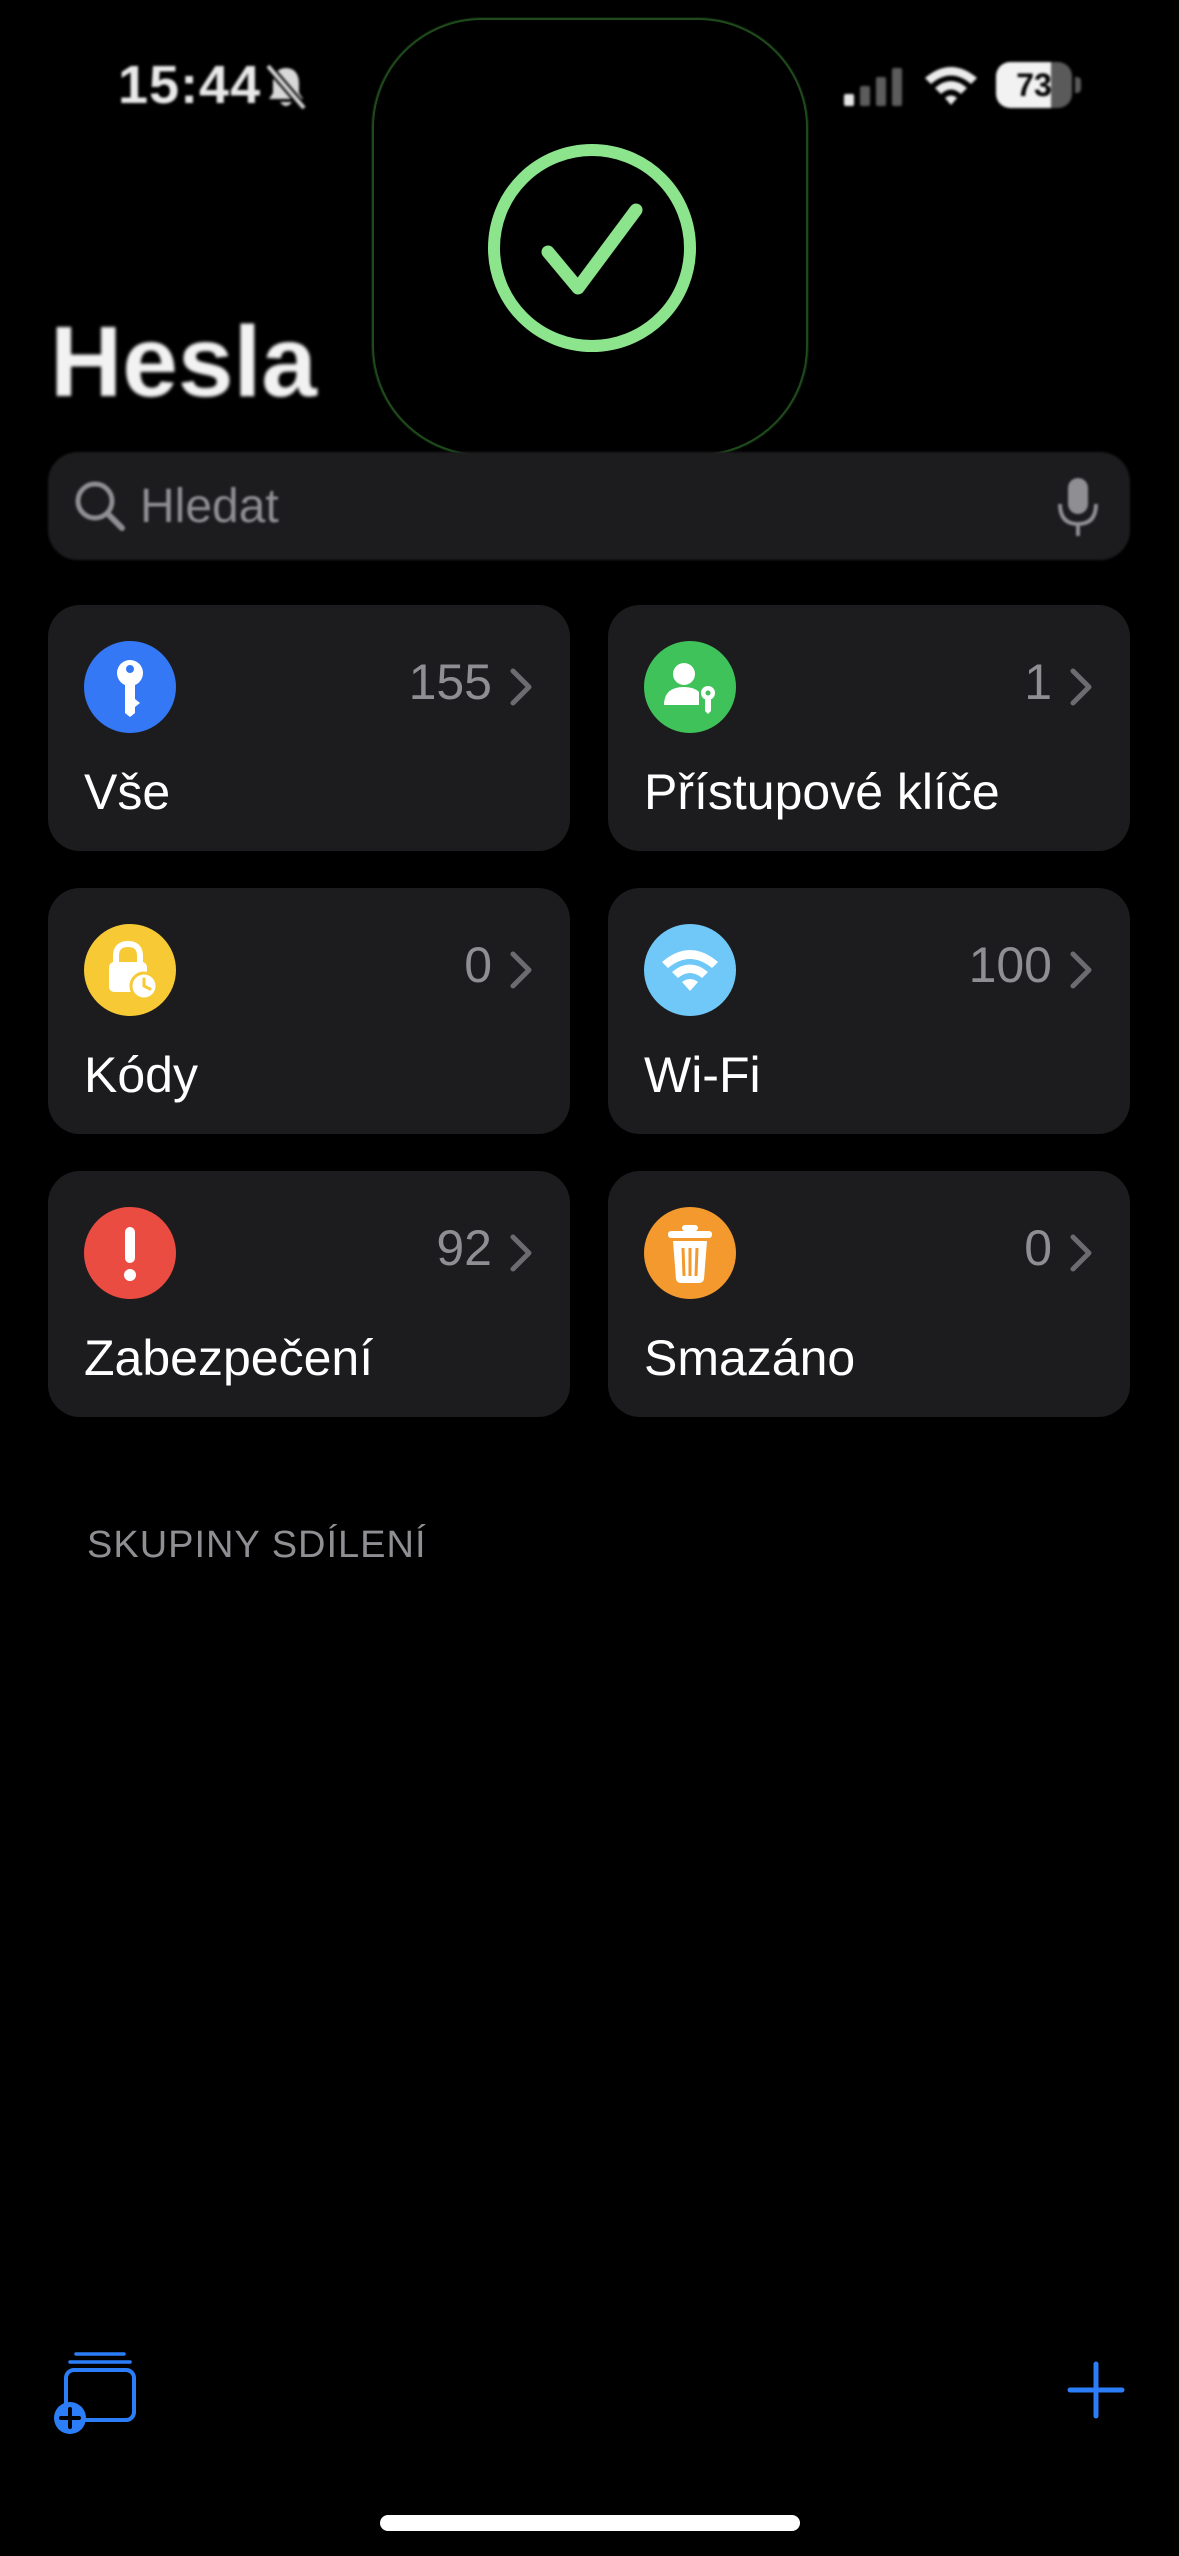 Image resolution: width=1179 pixels, height=2556 pixels. I want to click on tile-count: 92, so click(464, 1248).